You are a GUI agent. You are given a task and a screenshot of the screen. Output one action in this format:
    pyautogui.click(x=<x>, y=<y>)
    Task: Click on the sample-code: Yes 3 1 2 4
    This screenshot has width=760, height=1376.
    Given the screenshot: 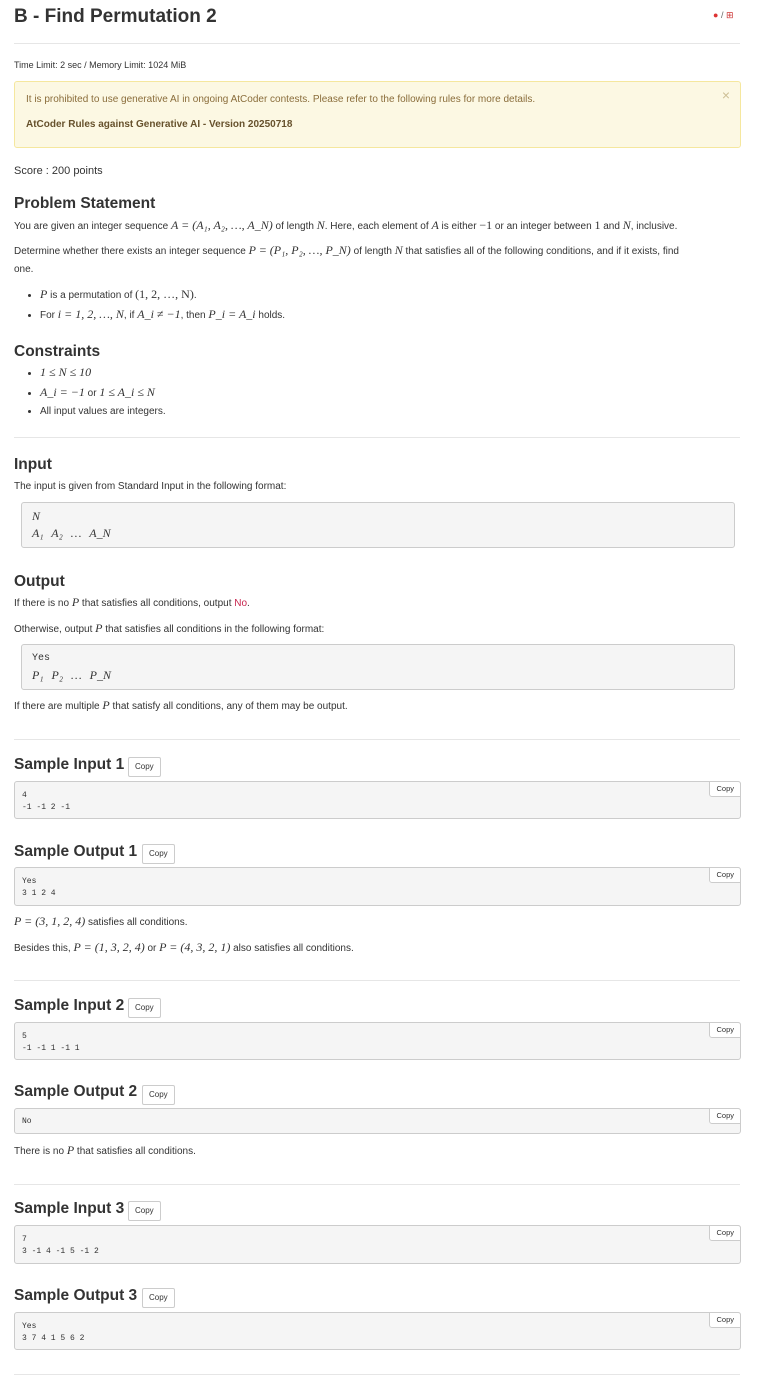 What is the action you would take?
    pyautogui.click(x=39, y=887)
    